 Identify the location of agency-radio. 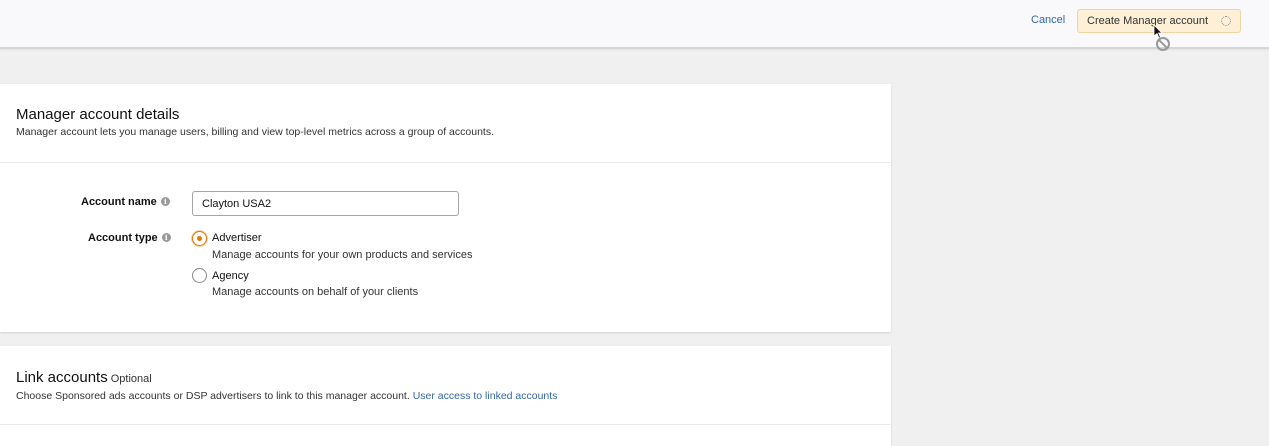
(199, 275).